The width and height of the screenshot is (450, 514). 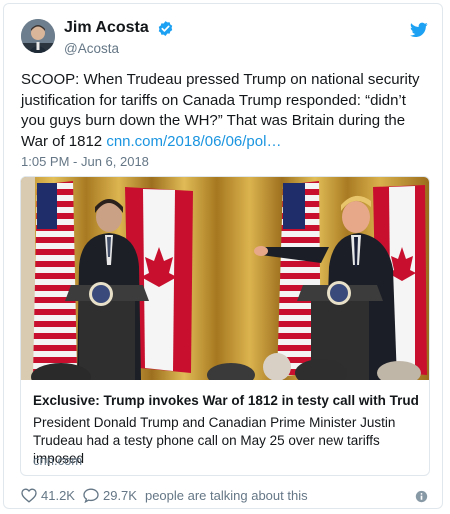 I want to click on link-card-domain: cnn.com, so click(x=58, y=460).